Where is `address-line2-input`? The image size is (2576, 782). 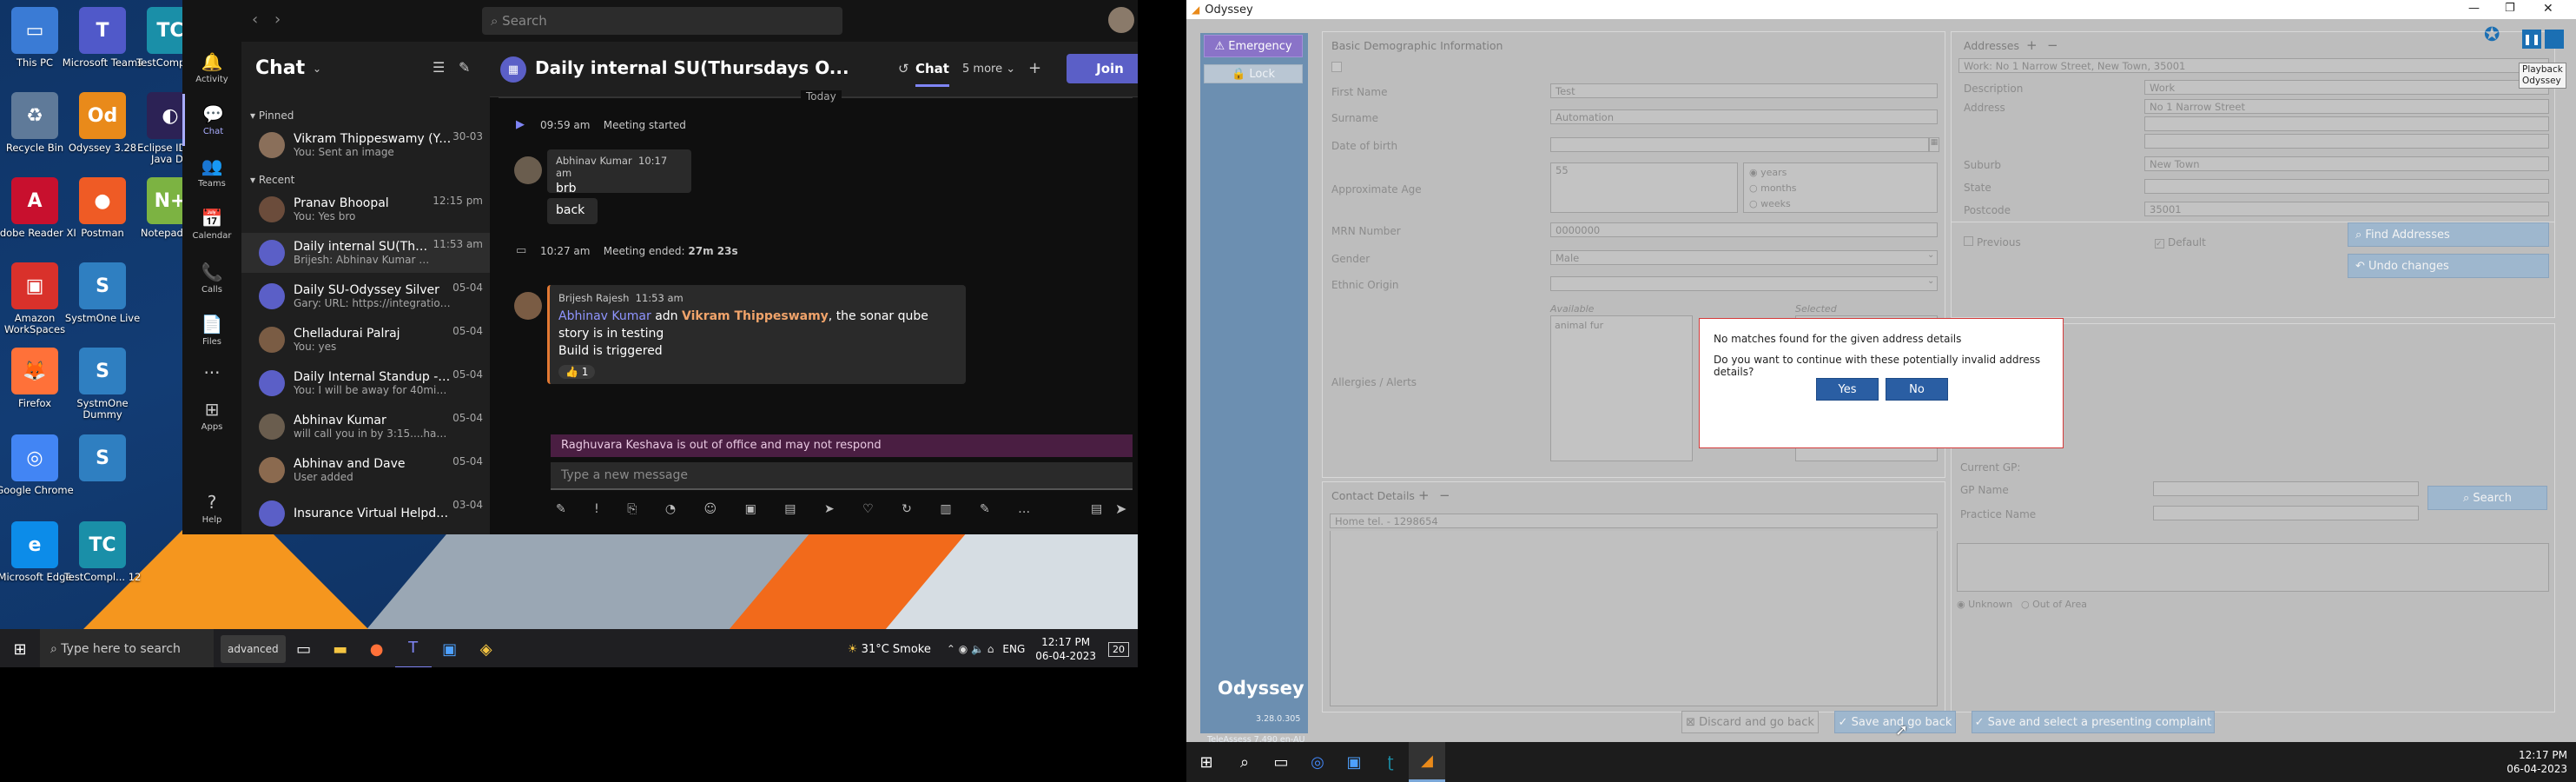
address-line2-input is located at coordinates (2346, 124).